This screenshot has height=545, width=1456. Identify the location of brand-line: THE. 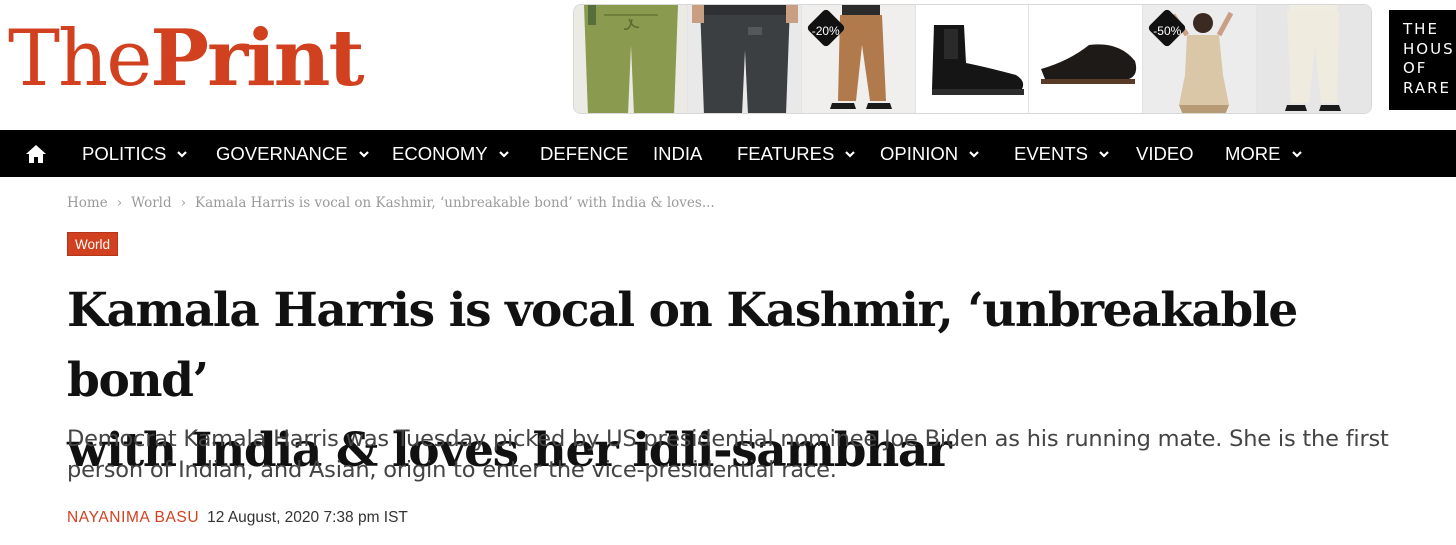
(1421, 29).